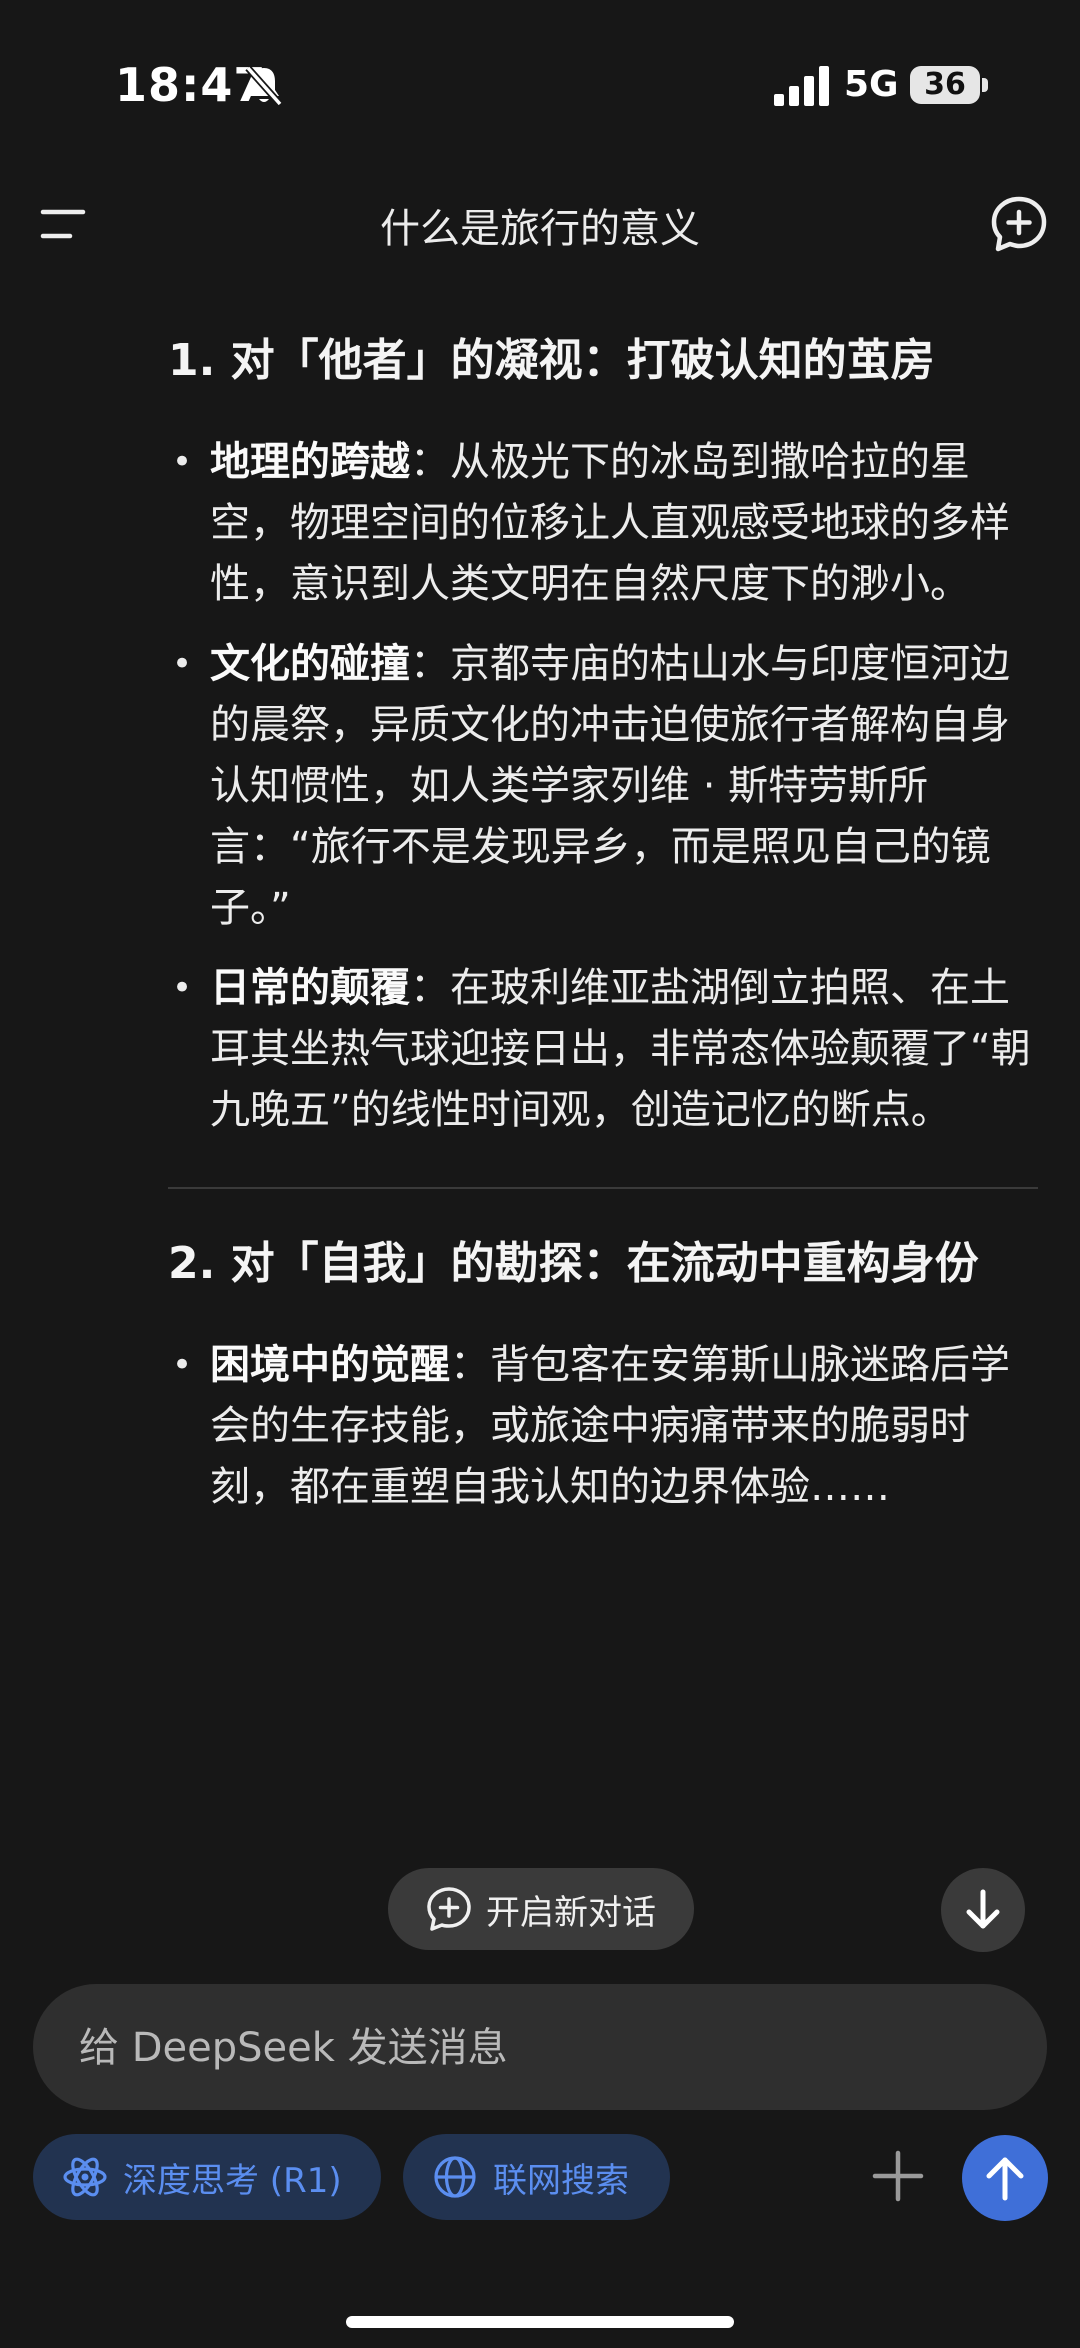 This screenshot has width=1080, height=2348. Describe the element at coordinates (985, 85) in the screenshot. I see `battery-cap` at that location.